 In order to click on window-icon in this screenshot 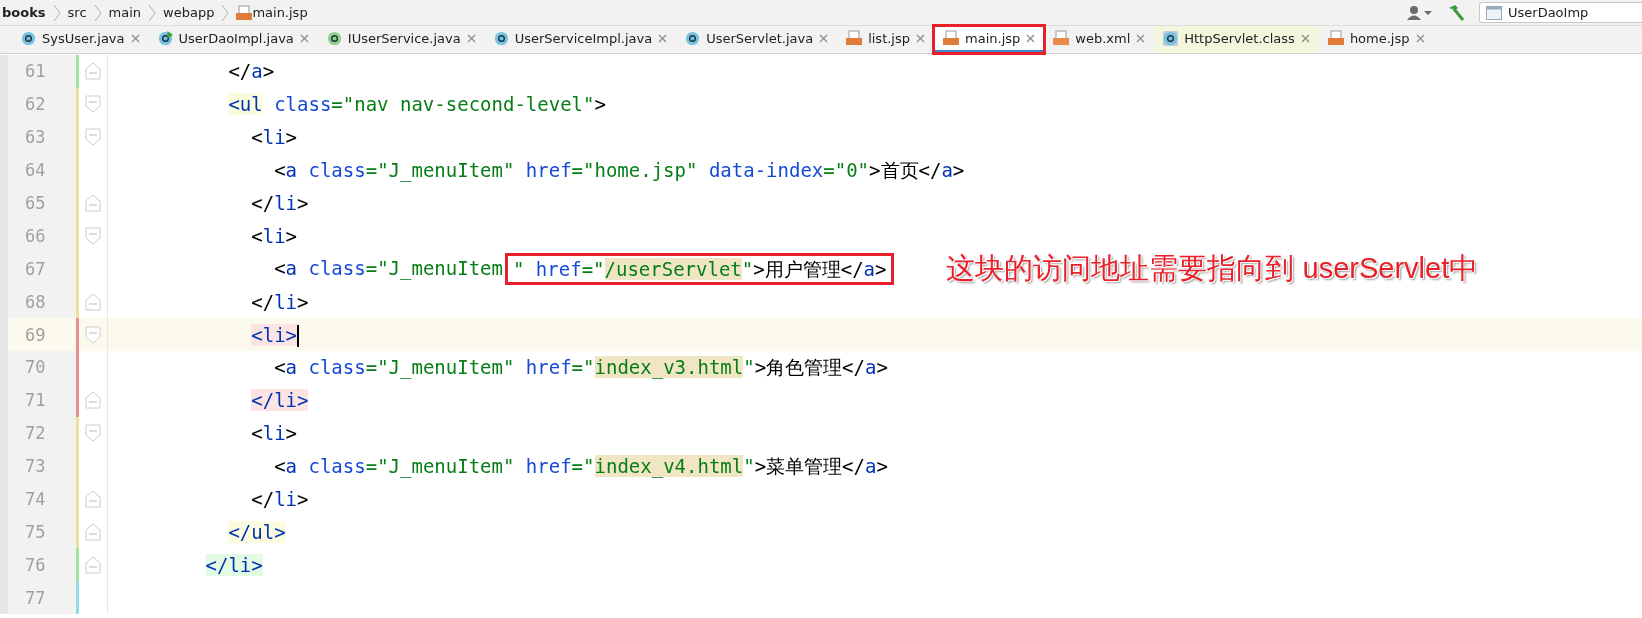, I will do `click(1494, 12)`.